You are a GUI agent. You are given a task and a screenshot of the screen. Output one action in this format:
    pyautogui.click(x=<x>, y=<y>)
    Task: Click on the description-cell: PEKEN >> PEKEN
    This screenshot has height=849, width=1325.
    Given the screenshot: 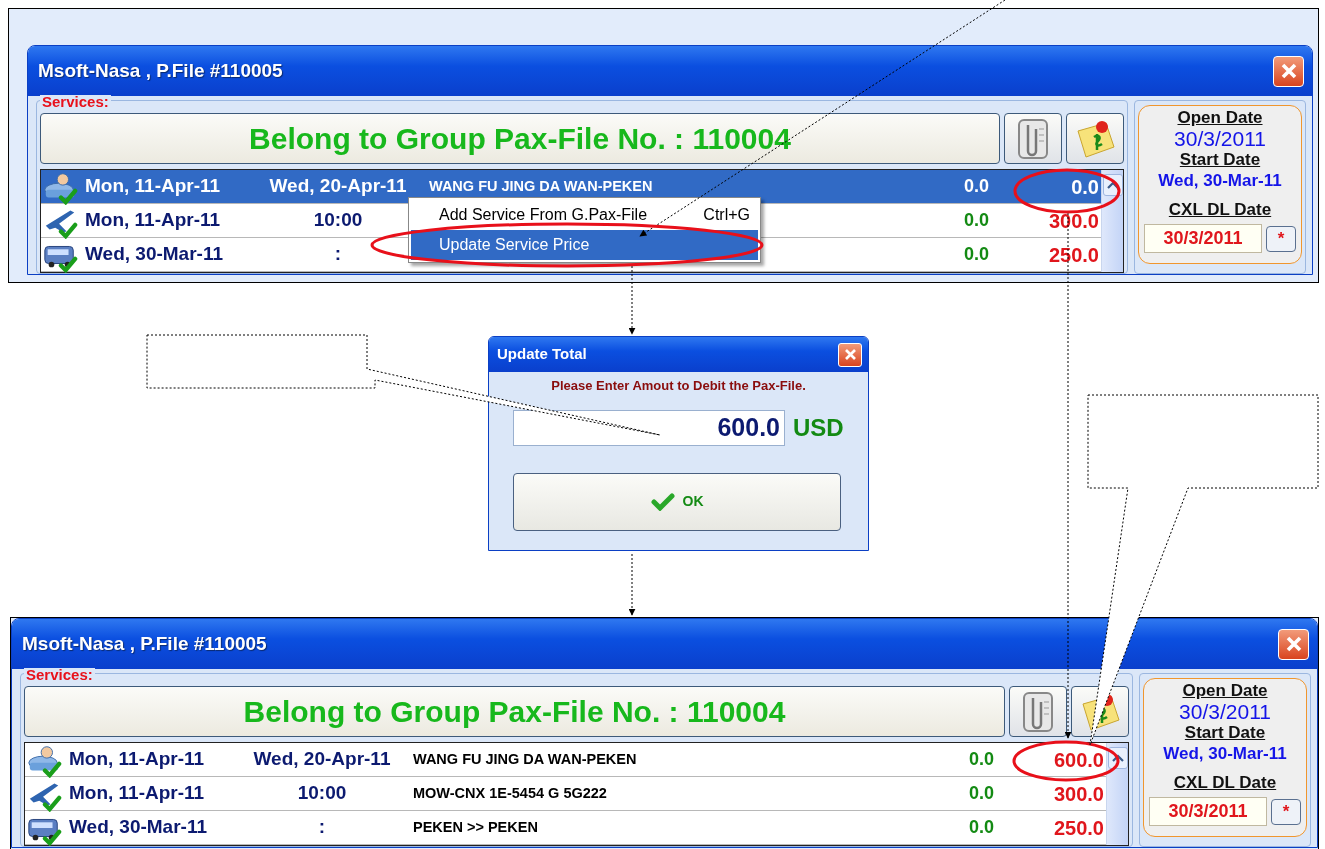 What is the action you would take?
    pyautogui.click(x=475, y=826)
    